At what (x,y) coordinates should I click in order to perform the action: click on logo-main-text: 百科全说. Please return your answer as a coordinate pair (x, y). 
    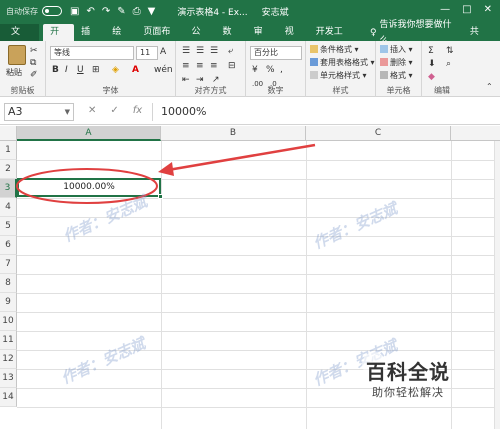
    Looking at the image, I should click on (408, 372).